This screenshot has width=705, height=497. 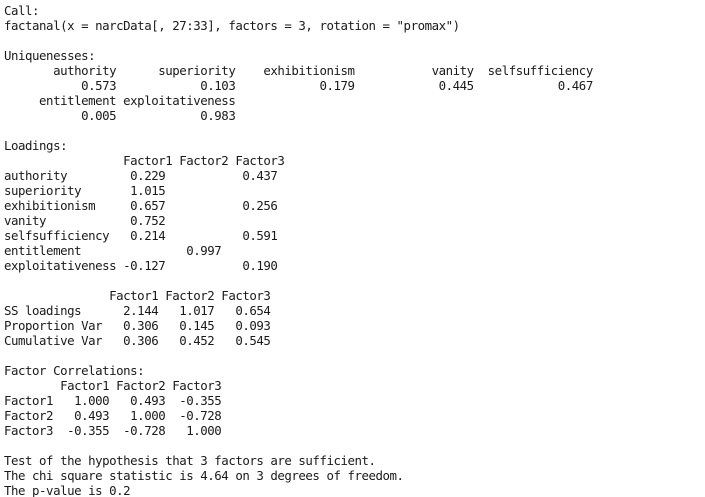 What do you see at coordinates (74, 370) in the screenshot?
I see `factor-correlations-header: Factor Correlations:` at bounding box center [74, 370].